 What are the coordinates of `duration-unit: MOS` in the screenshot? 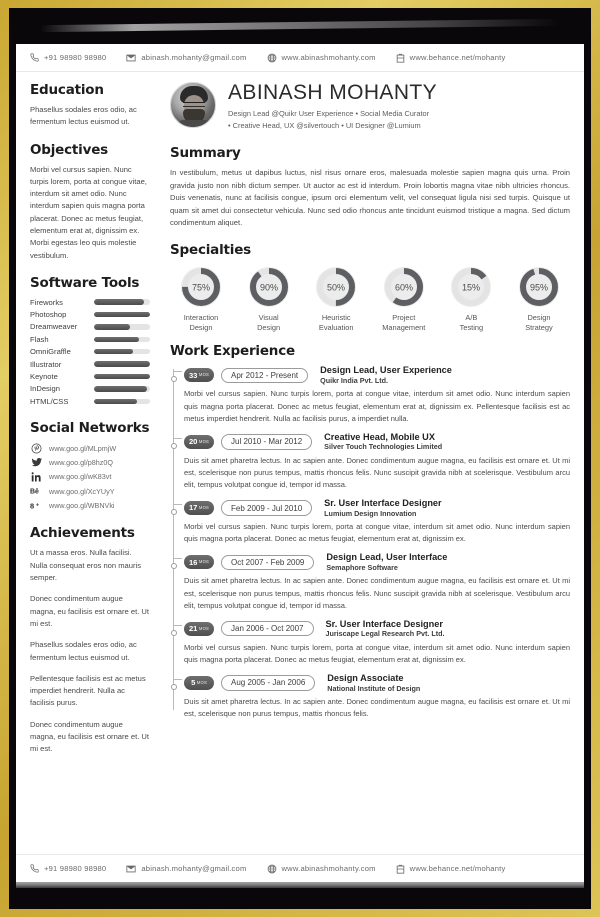 It's located at (204, 628).